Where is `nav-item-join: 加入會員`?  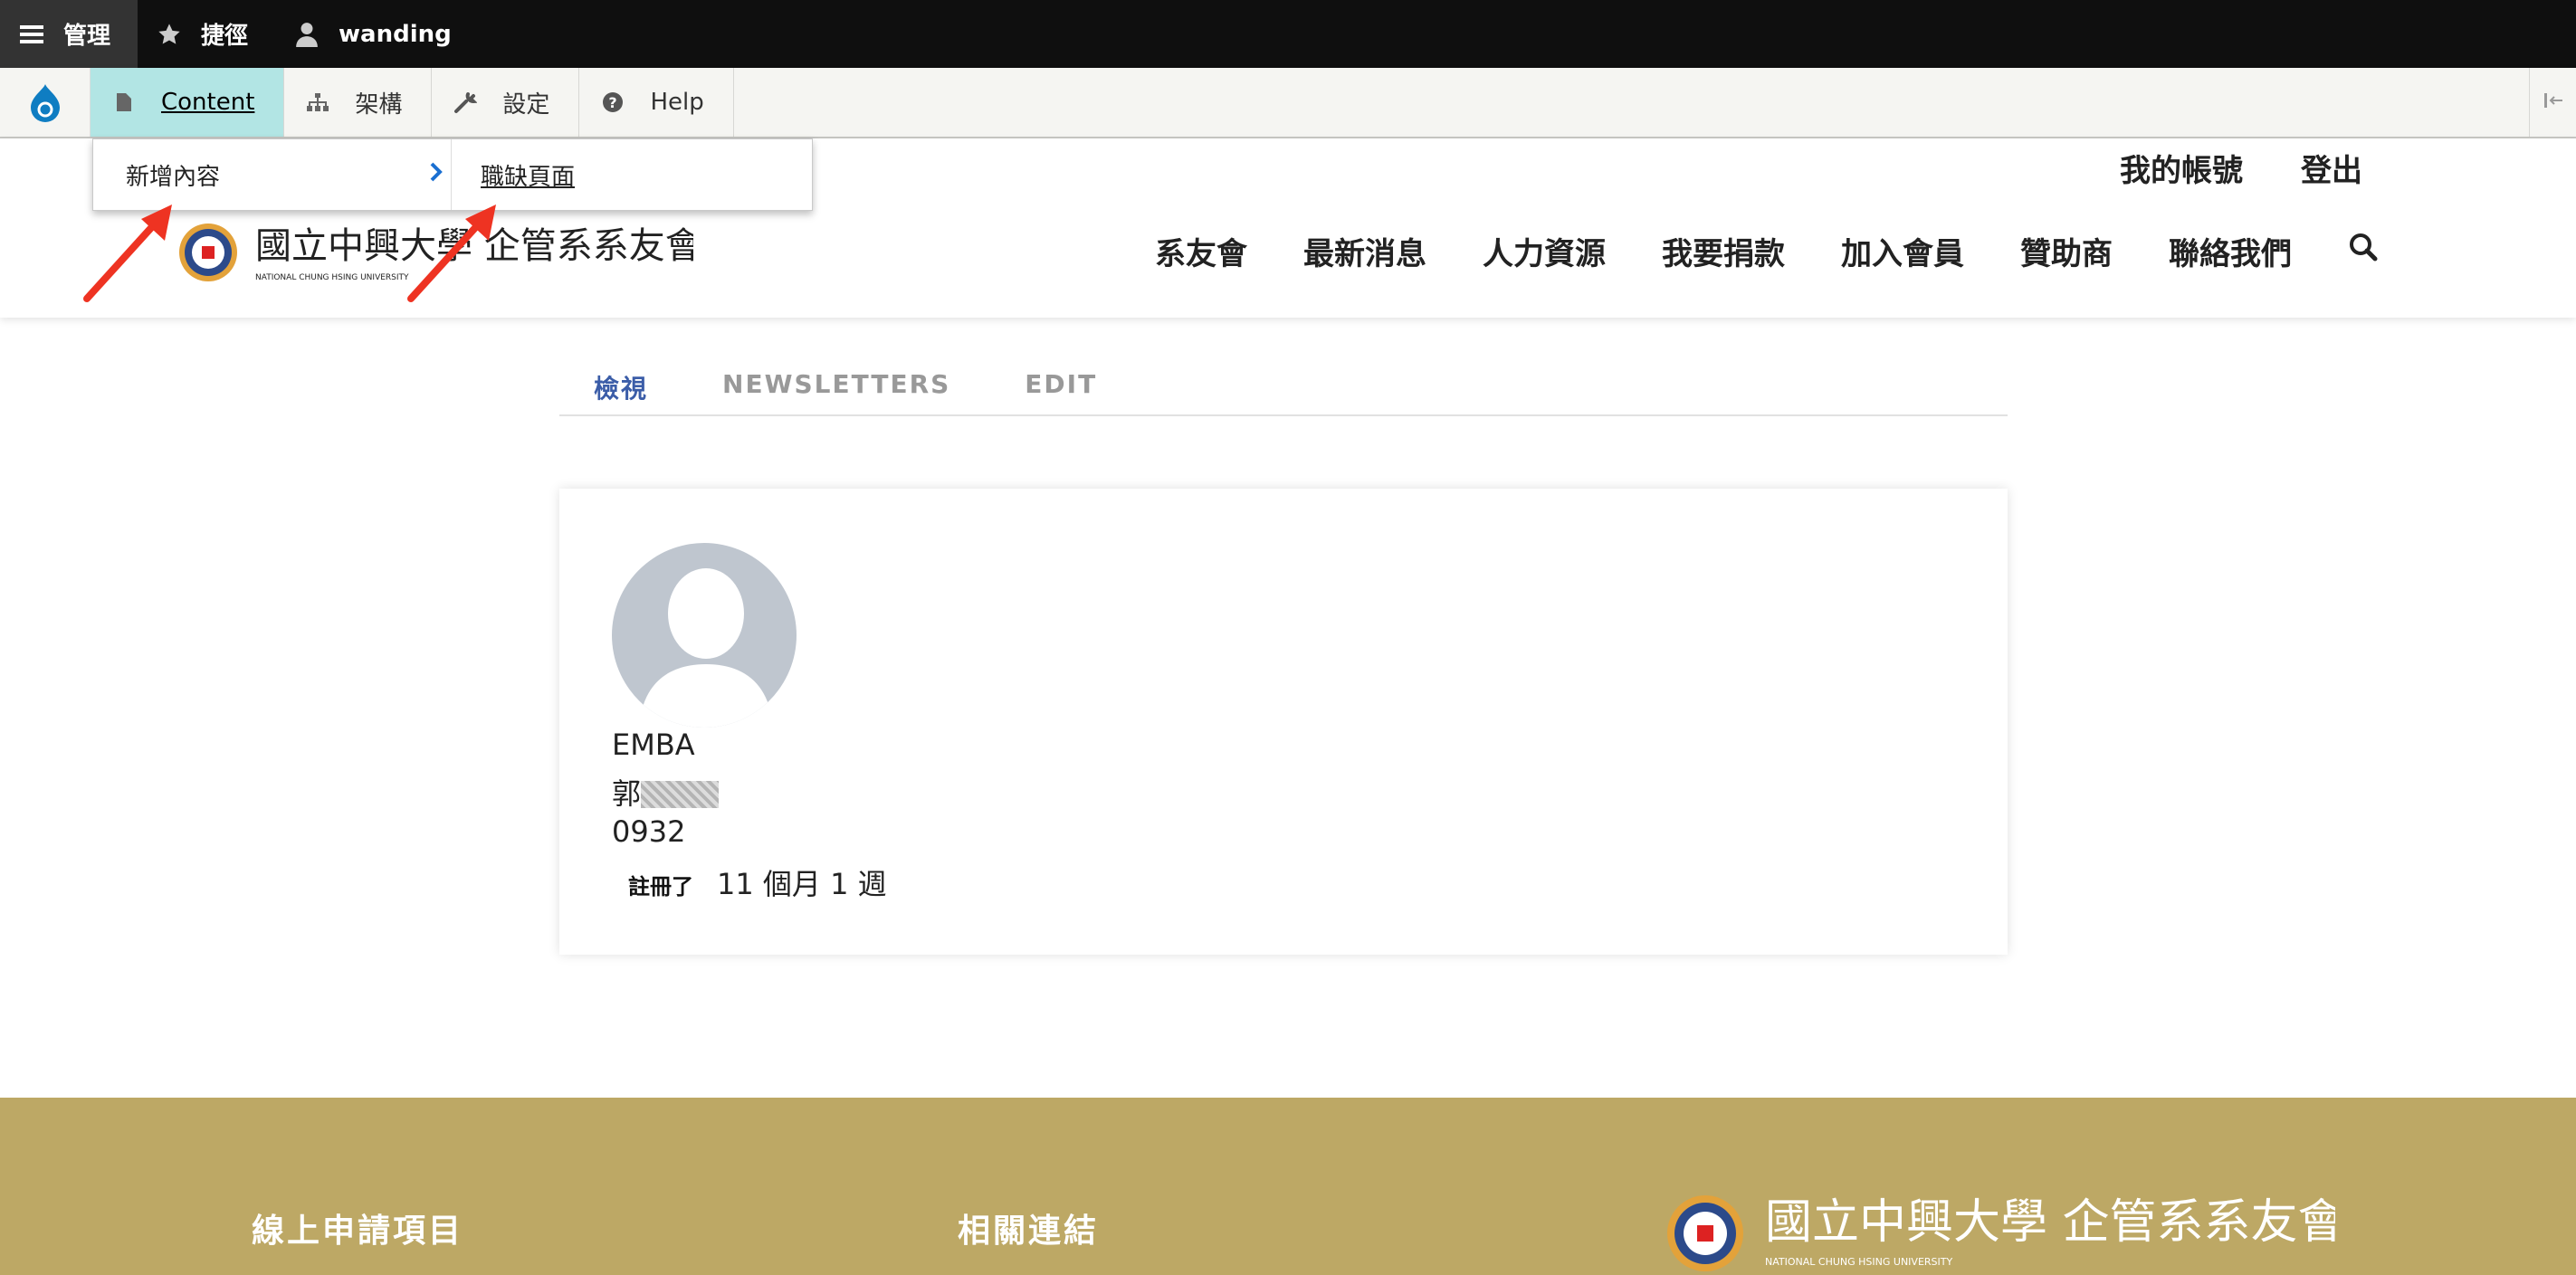 nav-item-join: 加入會員 is located at coordinates (1903, 251).